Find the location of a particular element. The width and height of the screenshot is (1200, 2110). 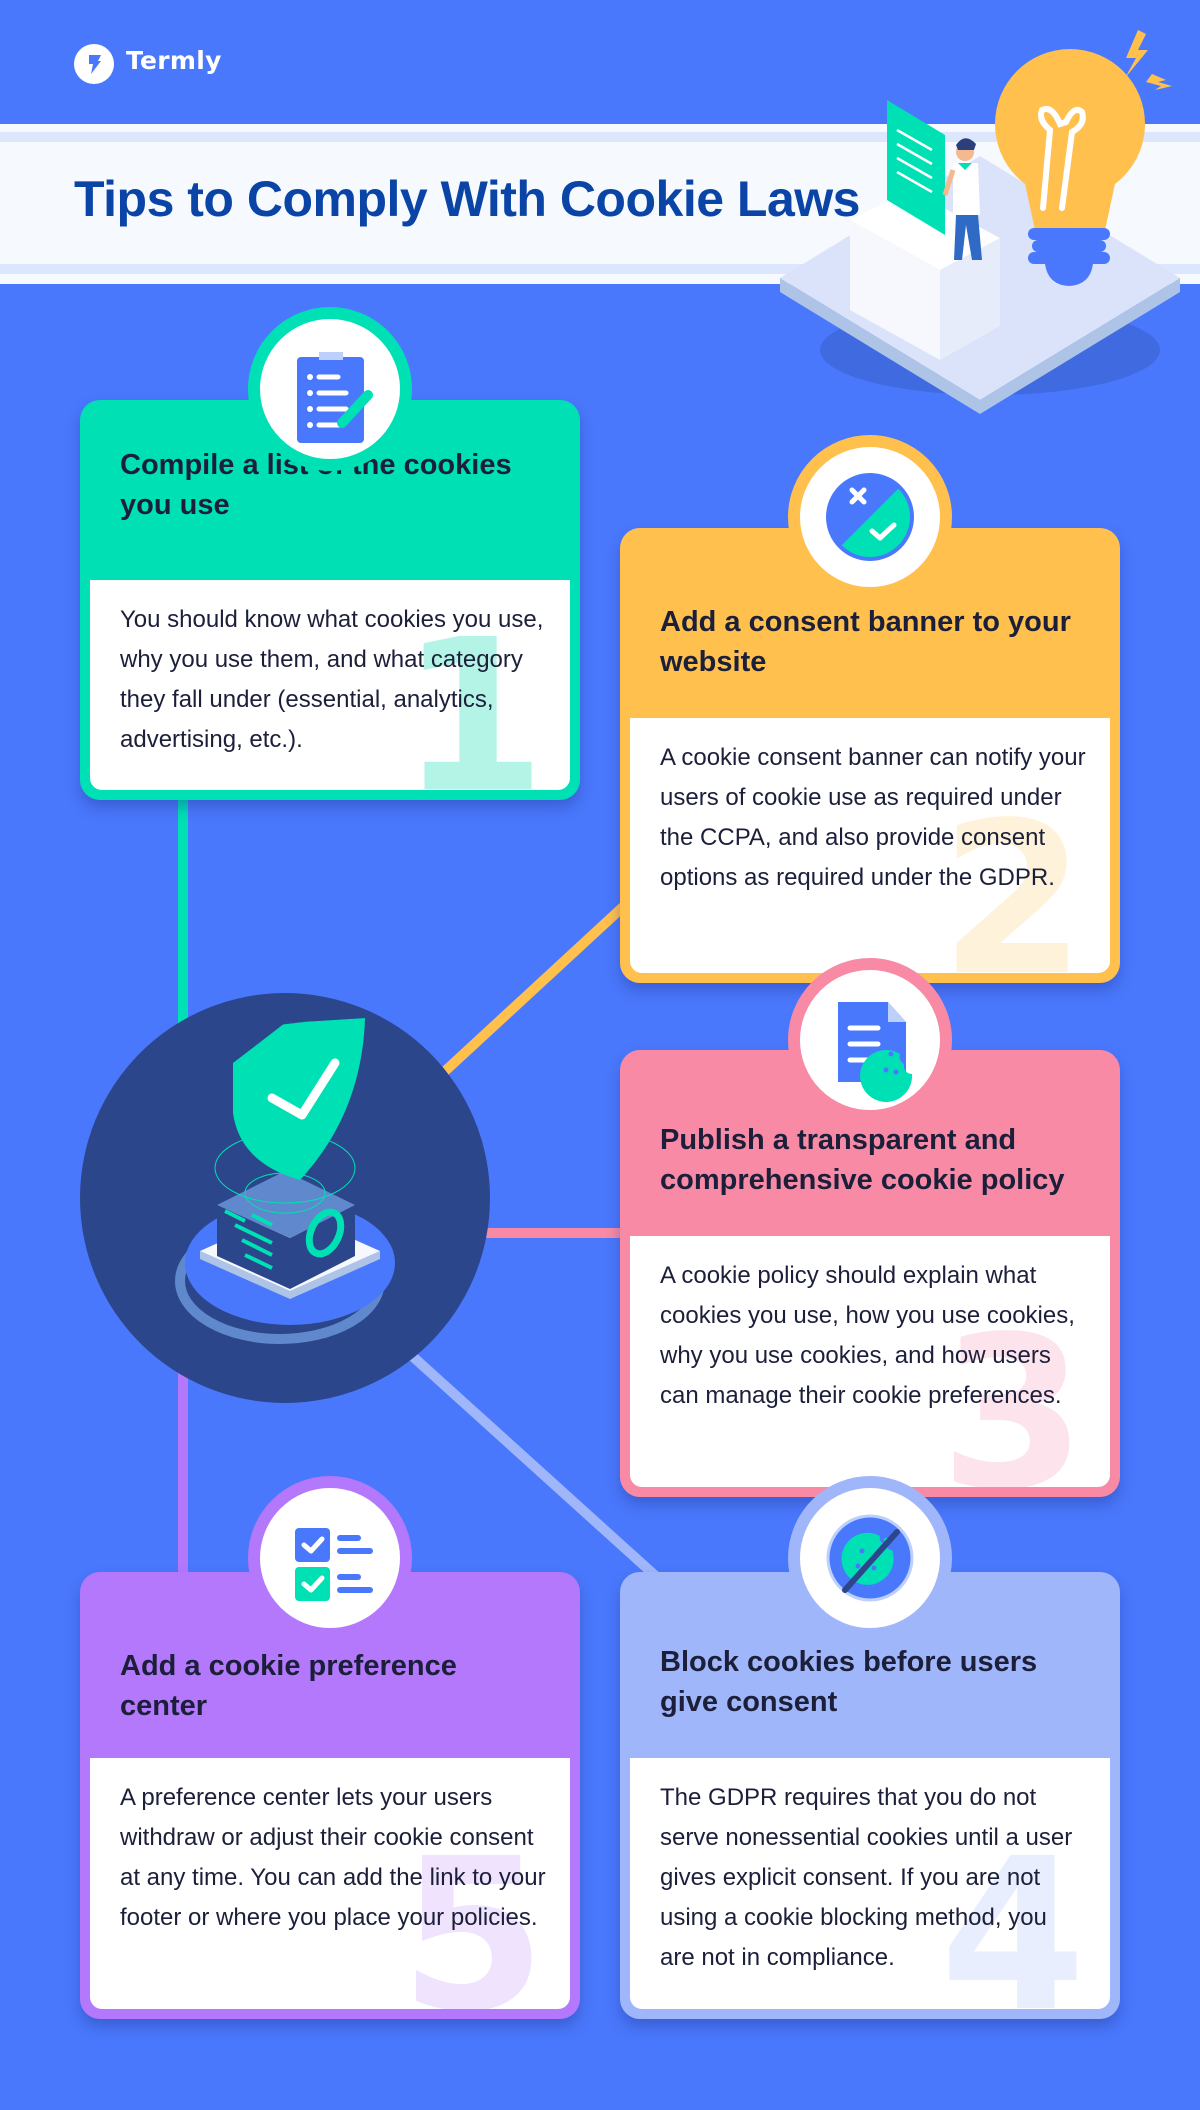

shield-checkmark-server-illustration is located at coordinates (285, 1181).